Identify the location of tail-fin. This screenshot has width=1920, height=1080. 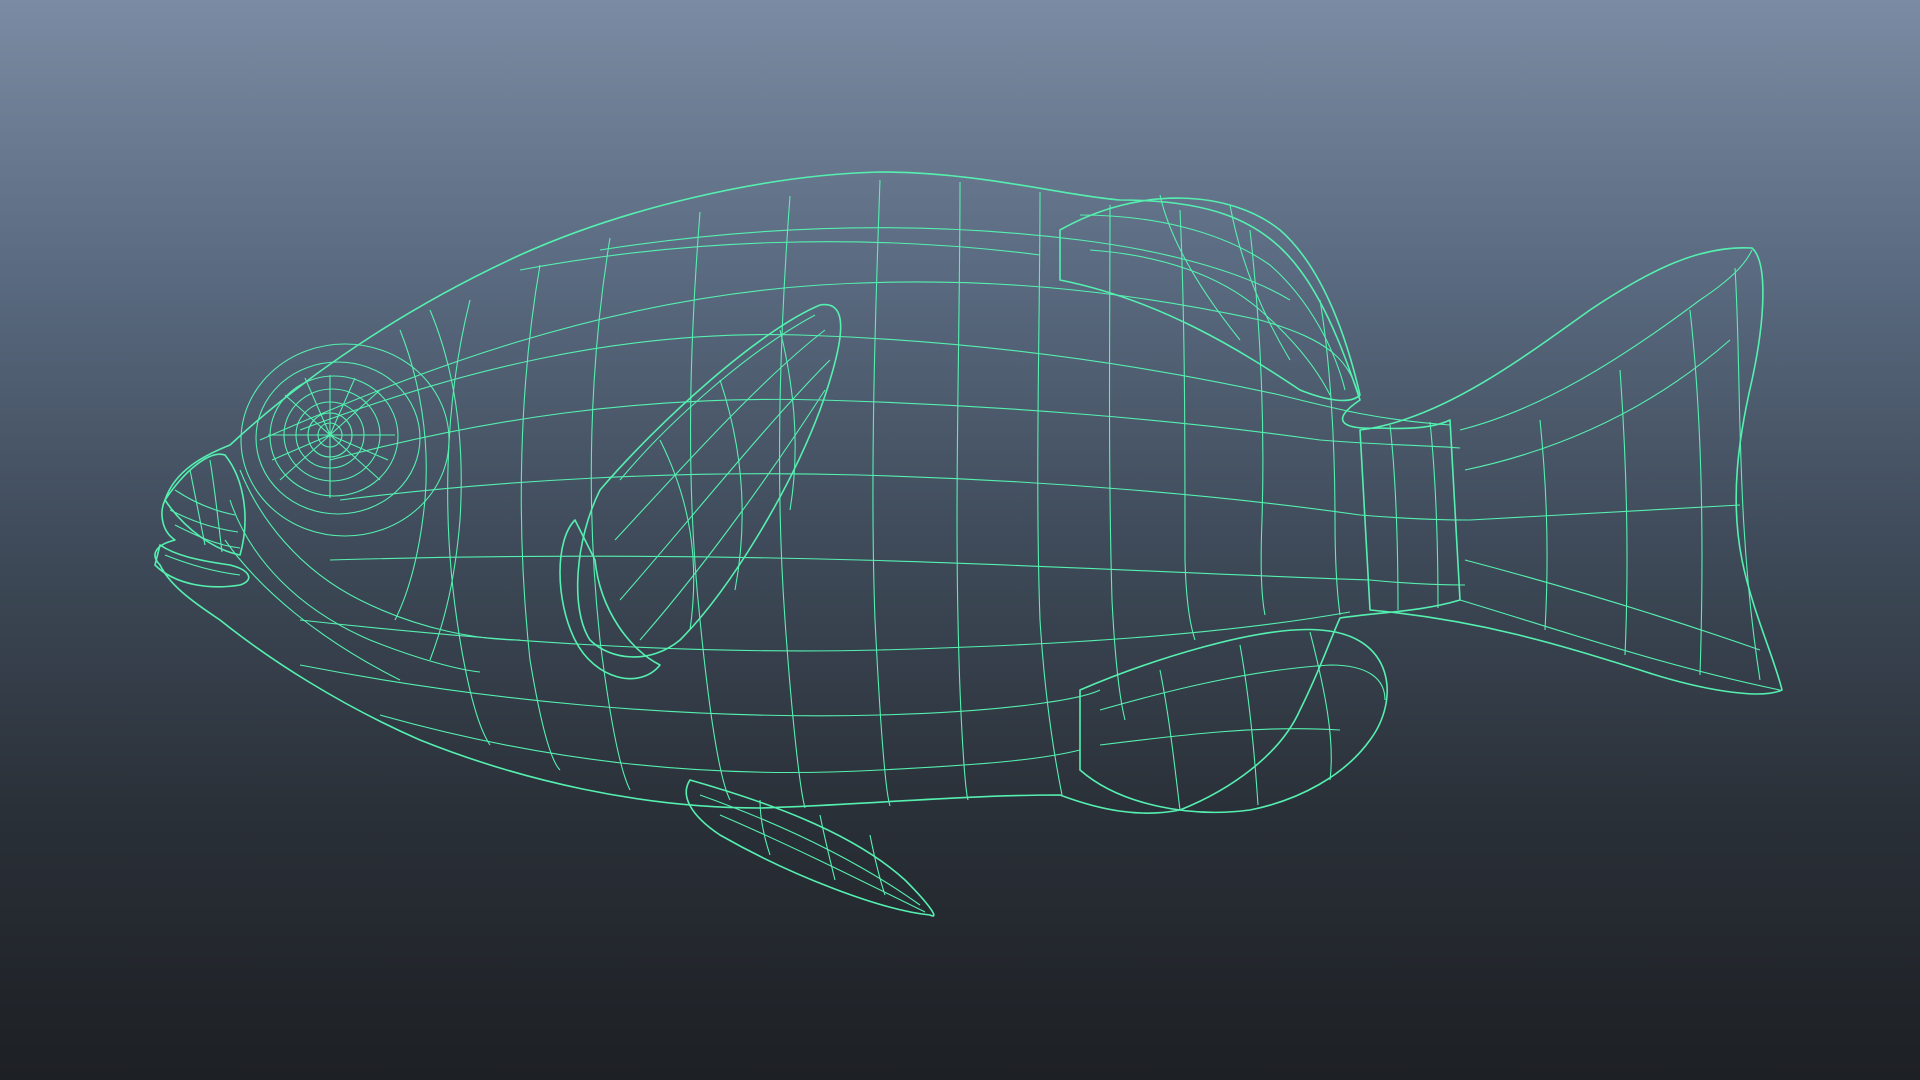
(1571, 470).